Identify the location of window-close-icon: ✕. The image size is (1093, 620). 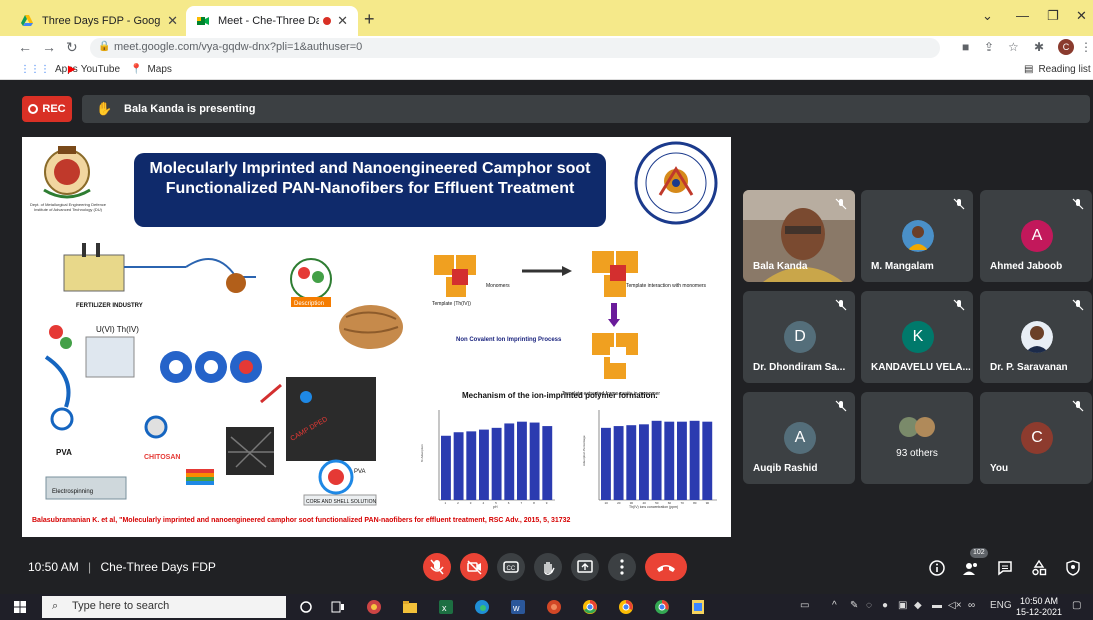
(1081, 16).